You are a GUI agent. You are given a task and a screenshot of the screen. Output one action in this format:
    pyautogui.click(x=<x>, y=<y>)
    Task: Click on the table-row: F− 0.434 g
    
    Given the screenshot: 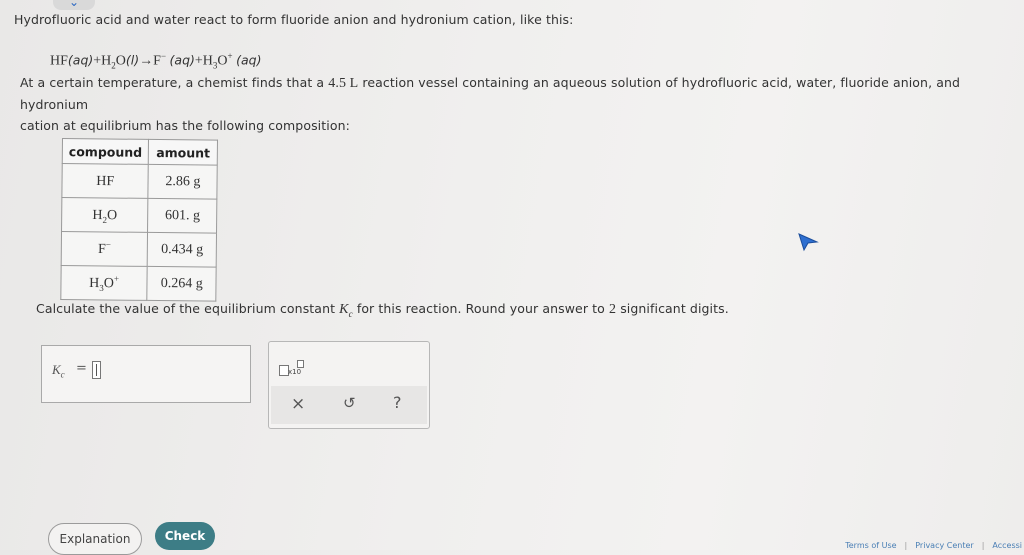 What is the action you would take?
    pyautogui.click(x=139, y=249)
    